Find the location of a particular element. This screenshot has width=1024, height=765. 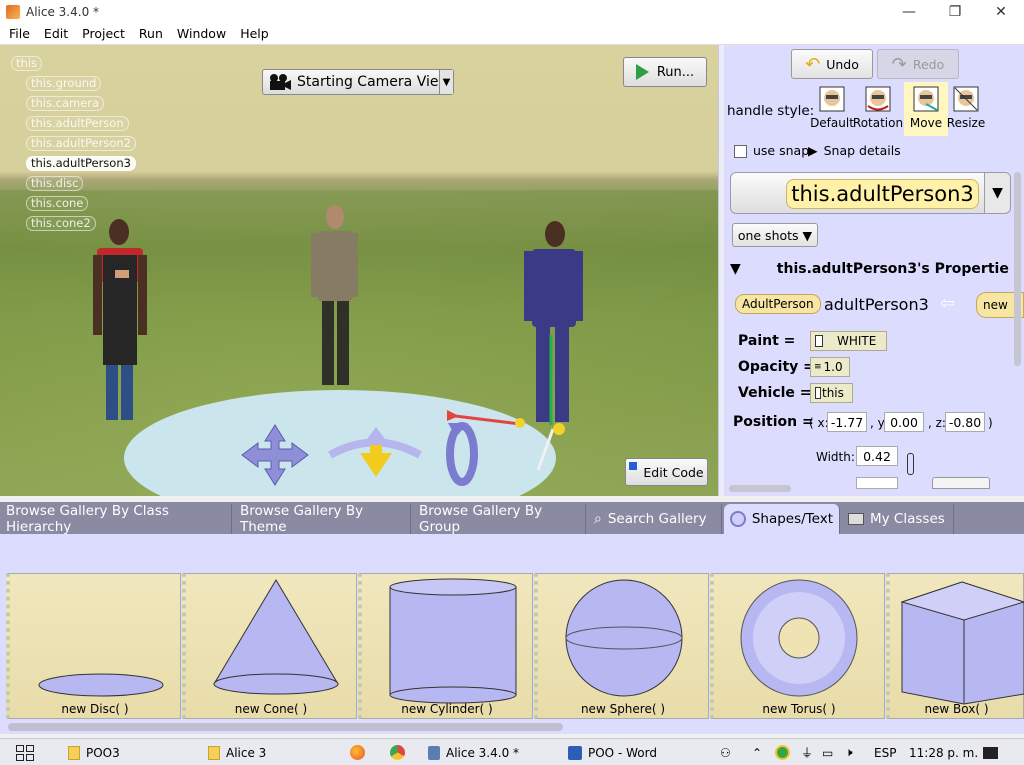

use-snap-label: use snap is located at coordinates (781, 150).